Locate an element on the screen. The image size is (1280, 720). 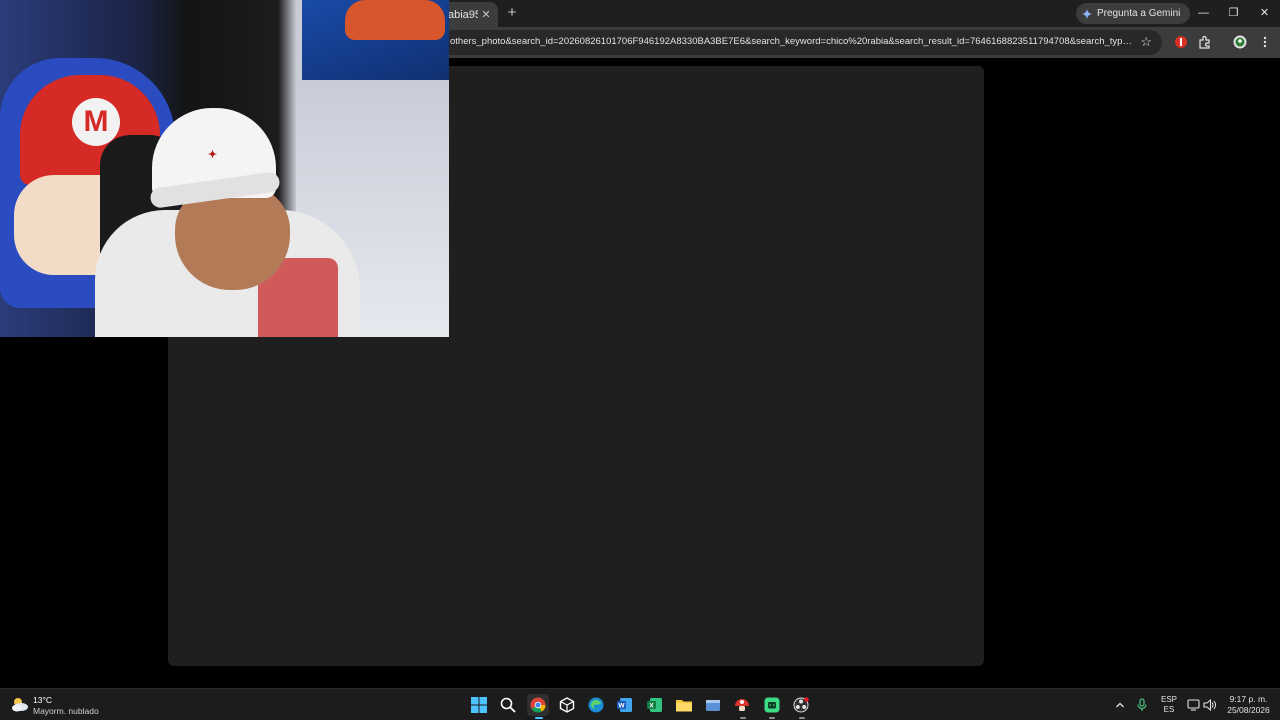
windows-icon is located at coordinates (479, 705).